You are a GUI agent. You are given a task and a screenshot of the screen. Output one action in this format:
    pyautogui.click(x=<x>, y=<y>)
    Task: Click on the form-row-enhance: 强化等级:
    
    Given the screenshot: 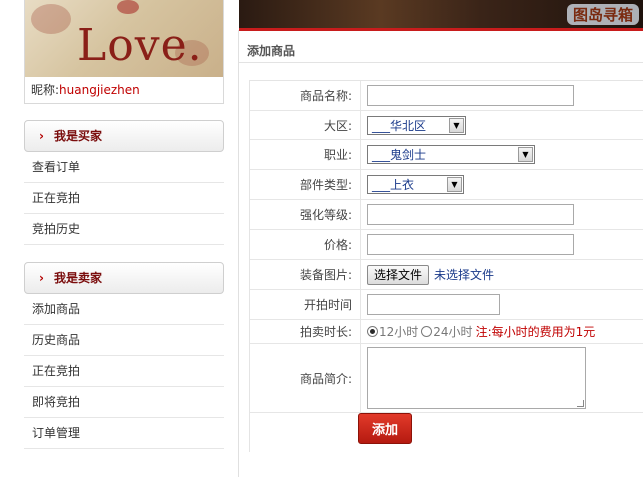 What is the action you would take?
    pyautogui.click(x=446, y=215)
    